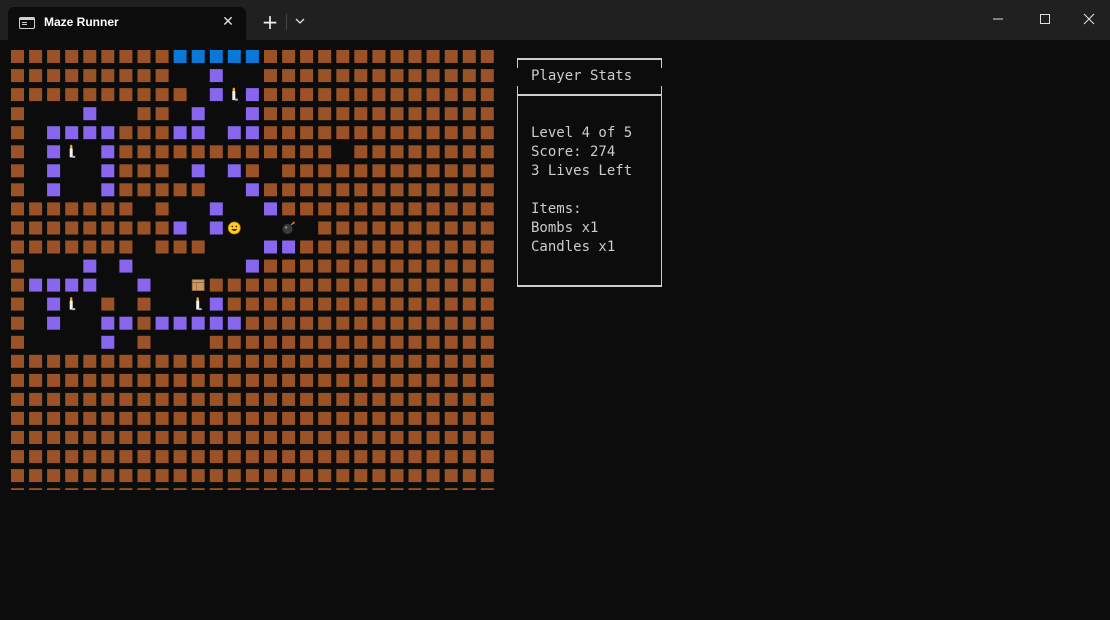  I want to click on terminal-icon, so click(27, 23).